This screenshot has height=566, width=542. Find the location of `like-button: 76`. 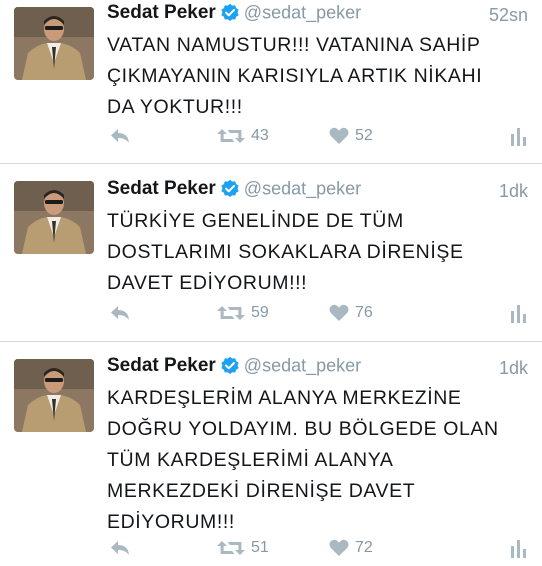

like-button: 76 is located at coordinates (351, 313).